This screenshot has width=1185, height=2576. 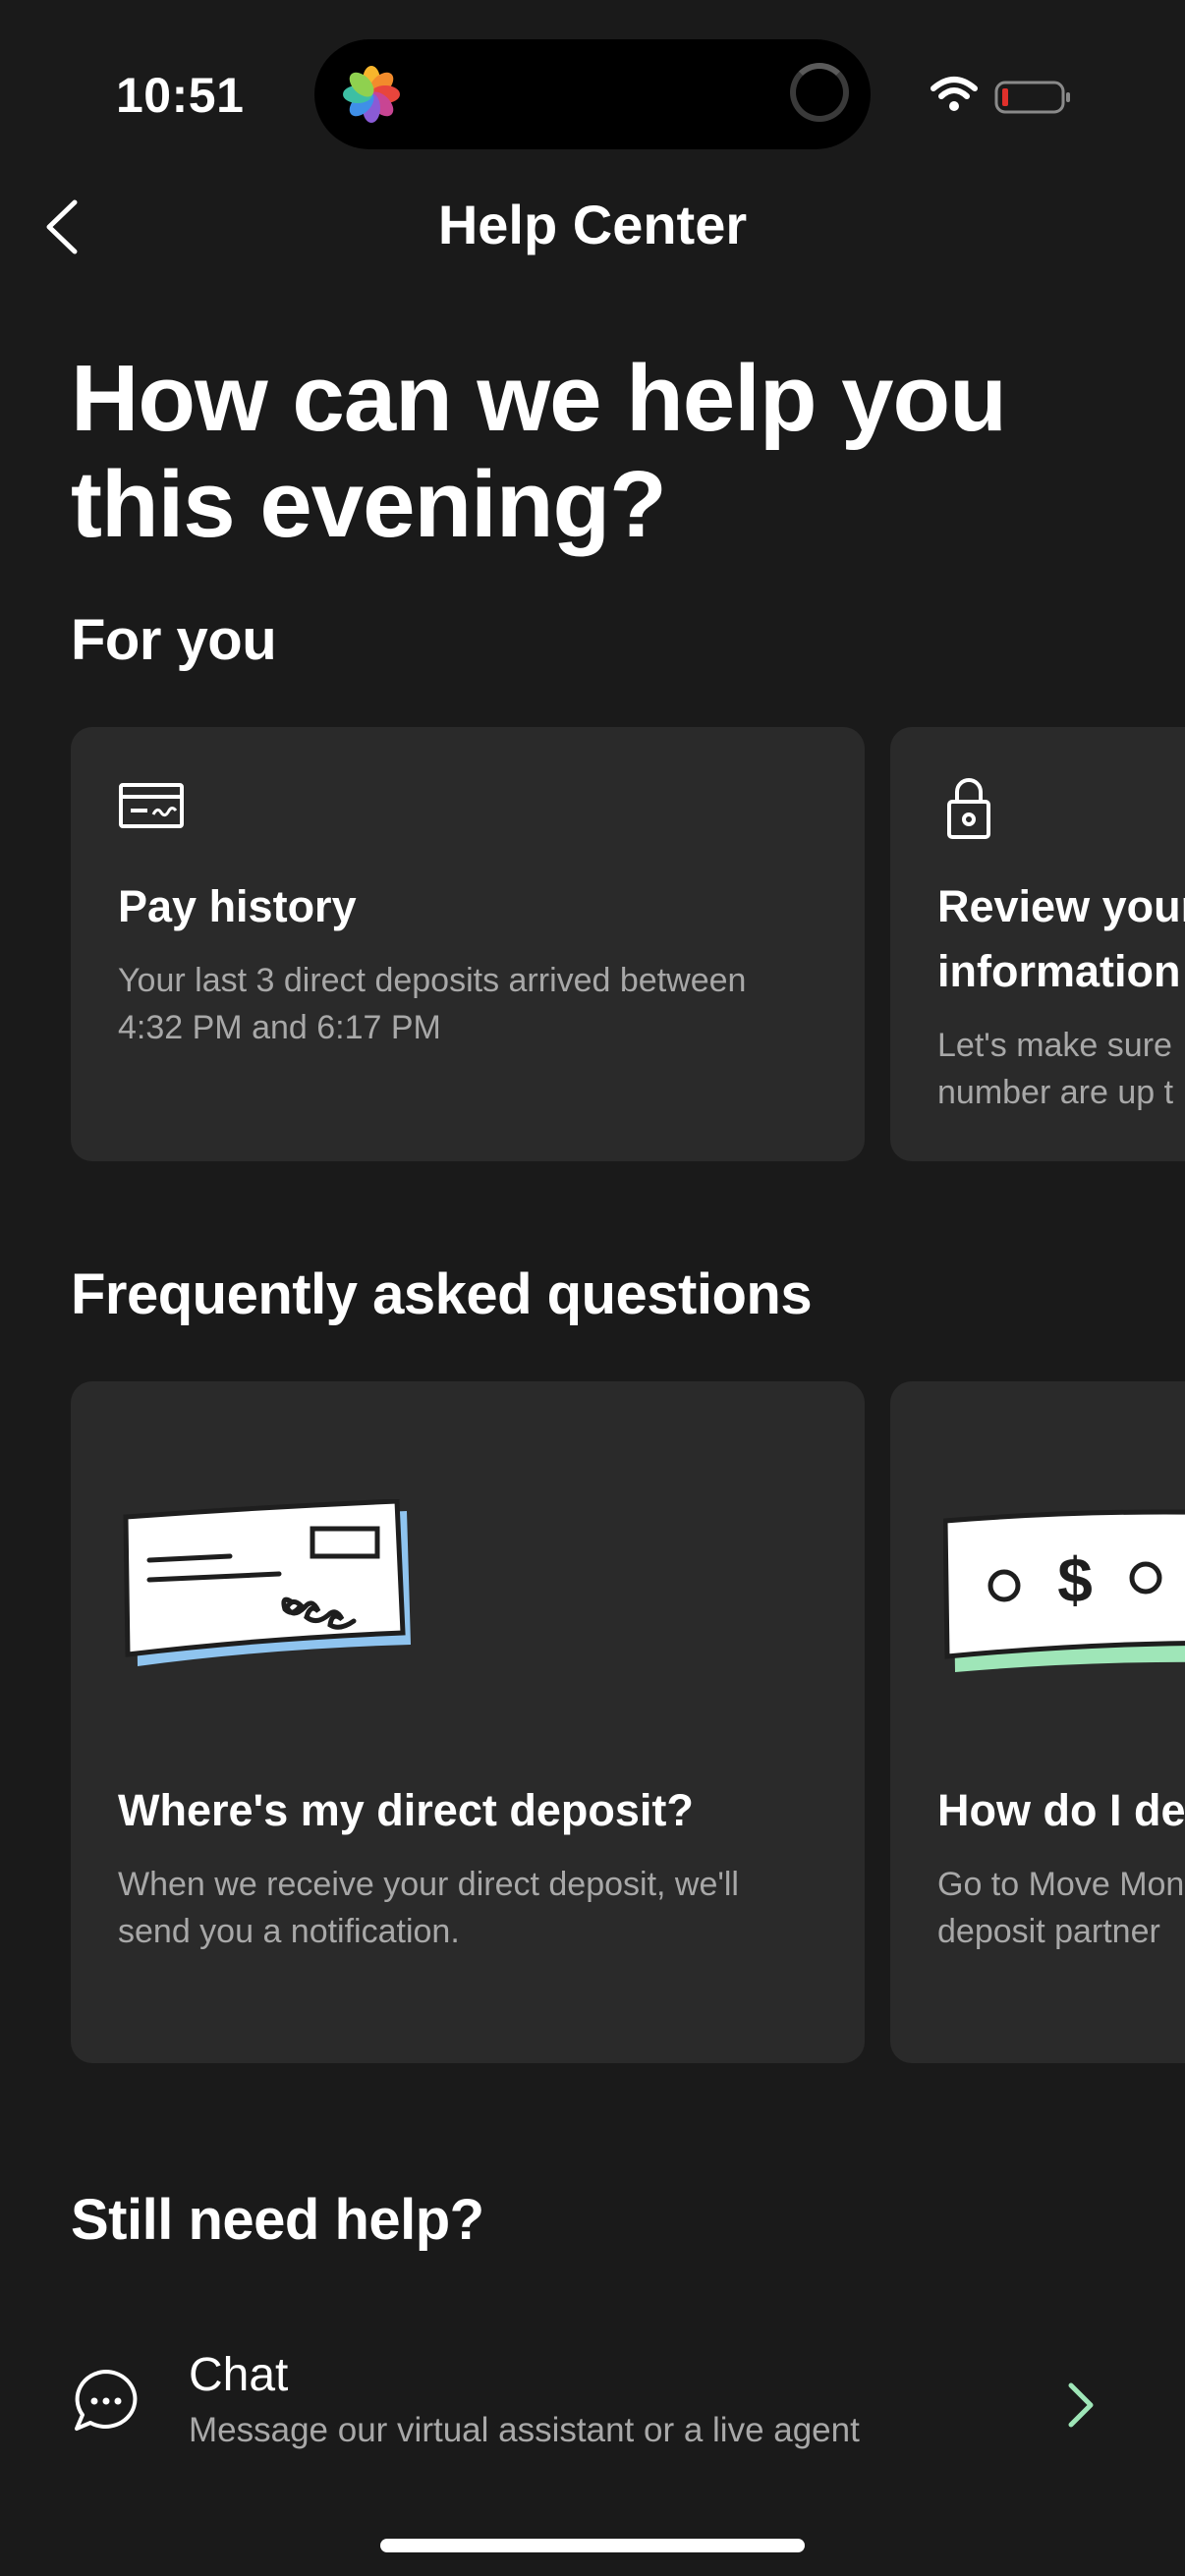 What do you see at coordinates (592, 2545) in the screenshot?
I see `home-indicator` at bounding box center [592, 2545].